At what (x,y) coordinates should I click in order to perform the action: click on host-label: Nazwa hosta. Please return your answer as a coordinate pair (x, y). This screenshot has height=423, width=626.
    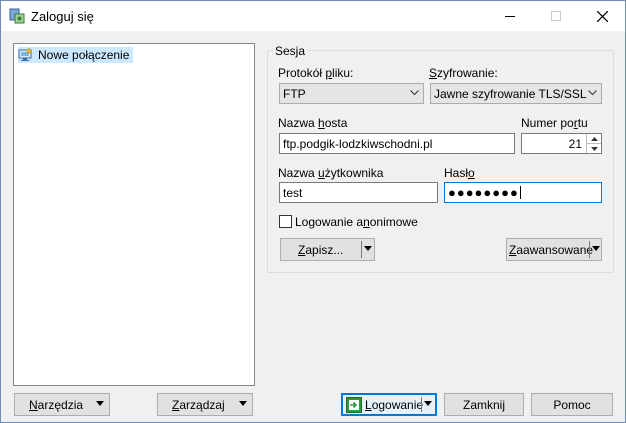
    Looking at the image, I should click on (313, 123).